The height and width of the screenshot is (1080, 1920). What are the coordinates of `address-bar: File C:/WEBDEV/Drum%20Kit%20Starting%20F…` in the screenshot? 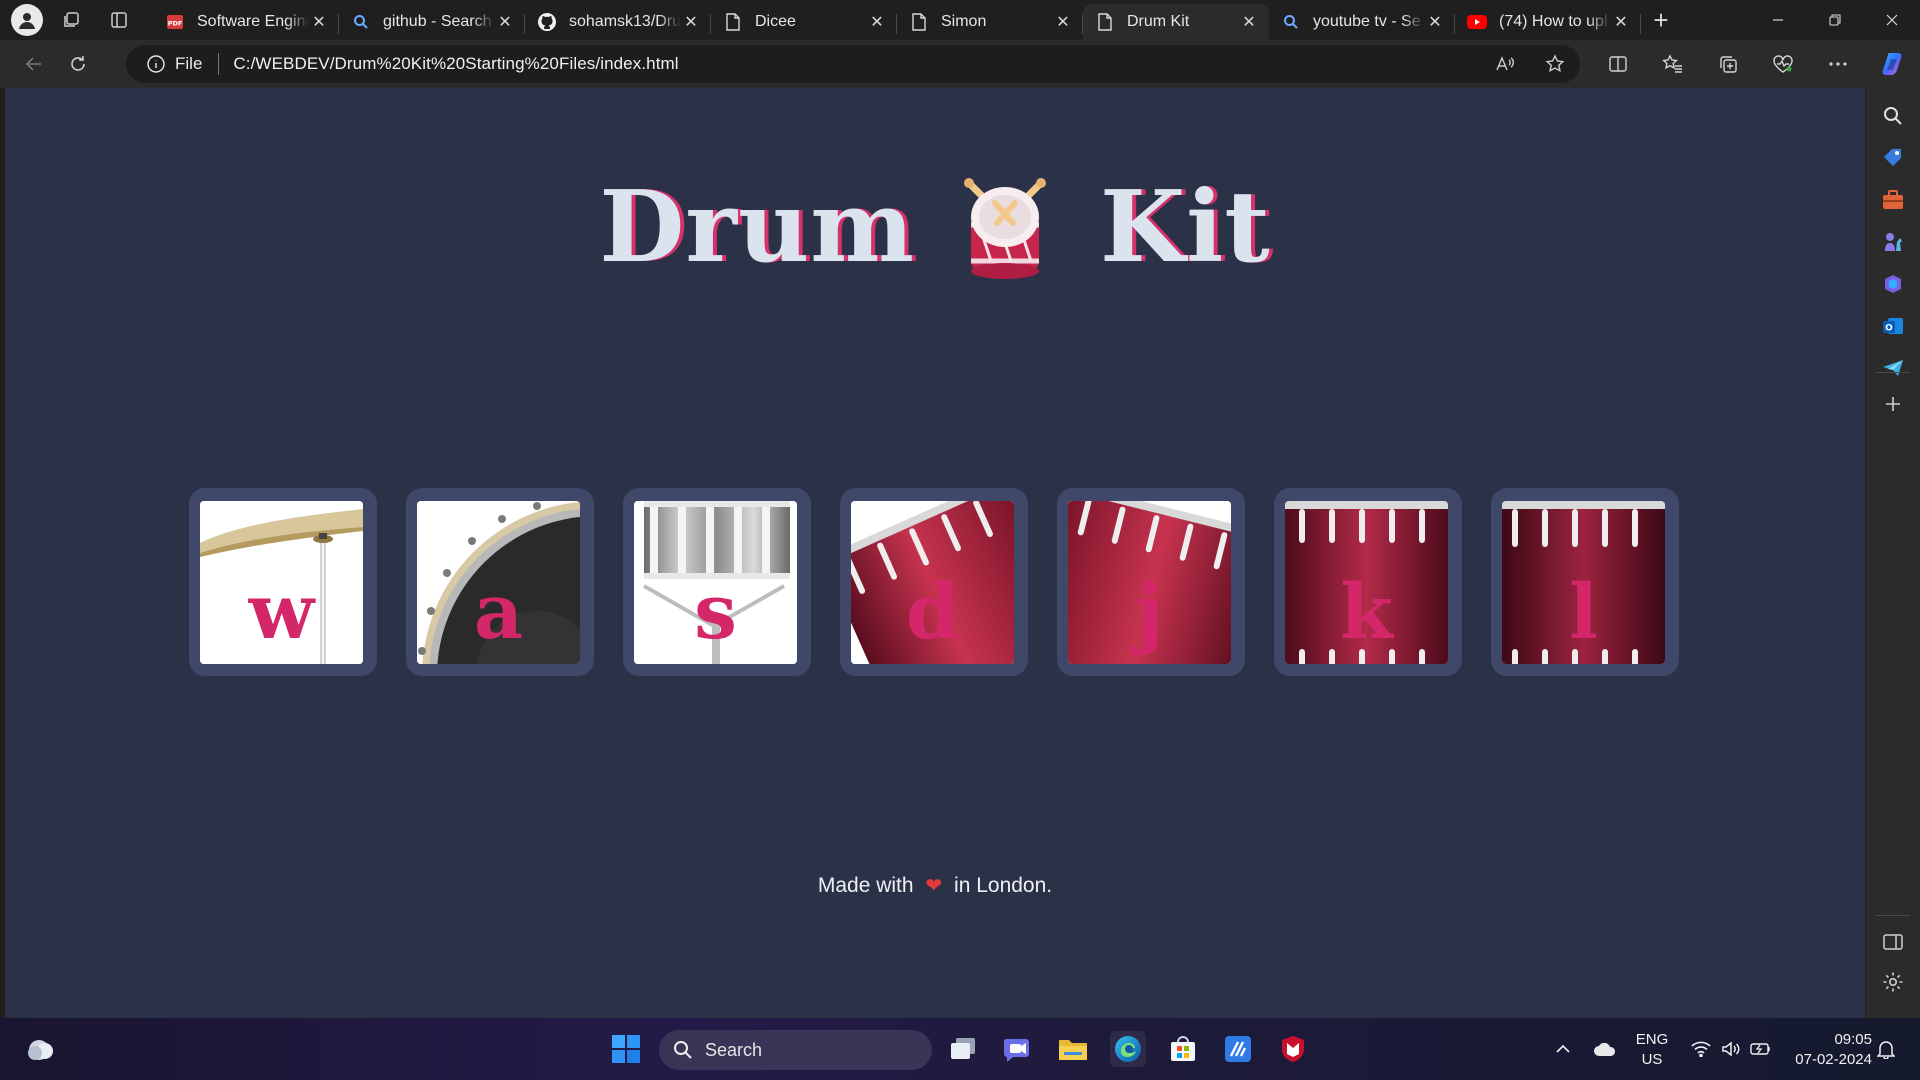 It's located at (853, 64).